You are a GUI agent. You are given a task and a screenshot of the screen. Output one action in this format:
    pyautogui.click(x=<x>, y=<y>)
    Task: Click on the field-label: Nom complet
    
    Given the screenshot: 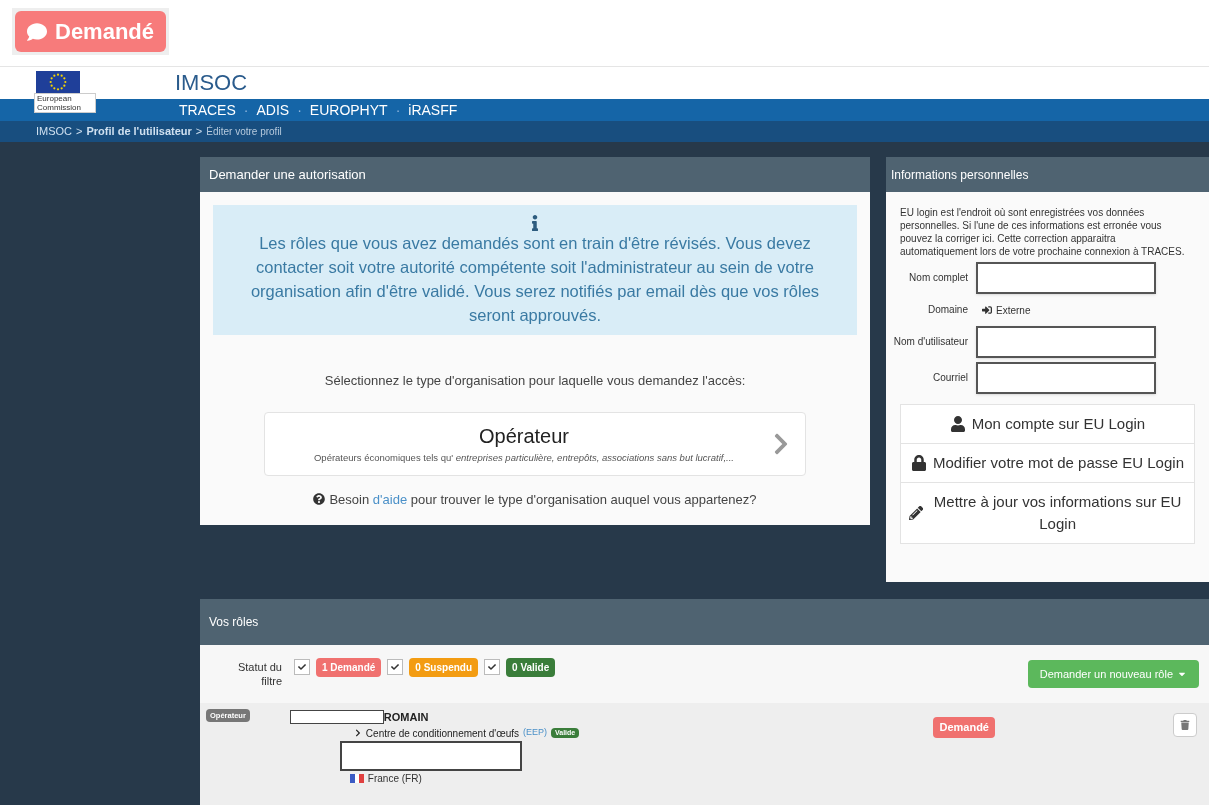 What is the action you would take?
    pyautogui.click(x=938, y=278)
    